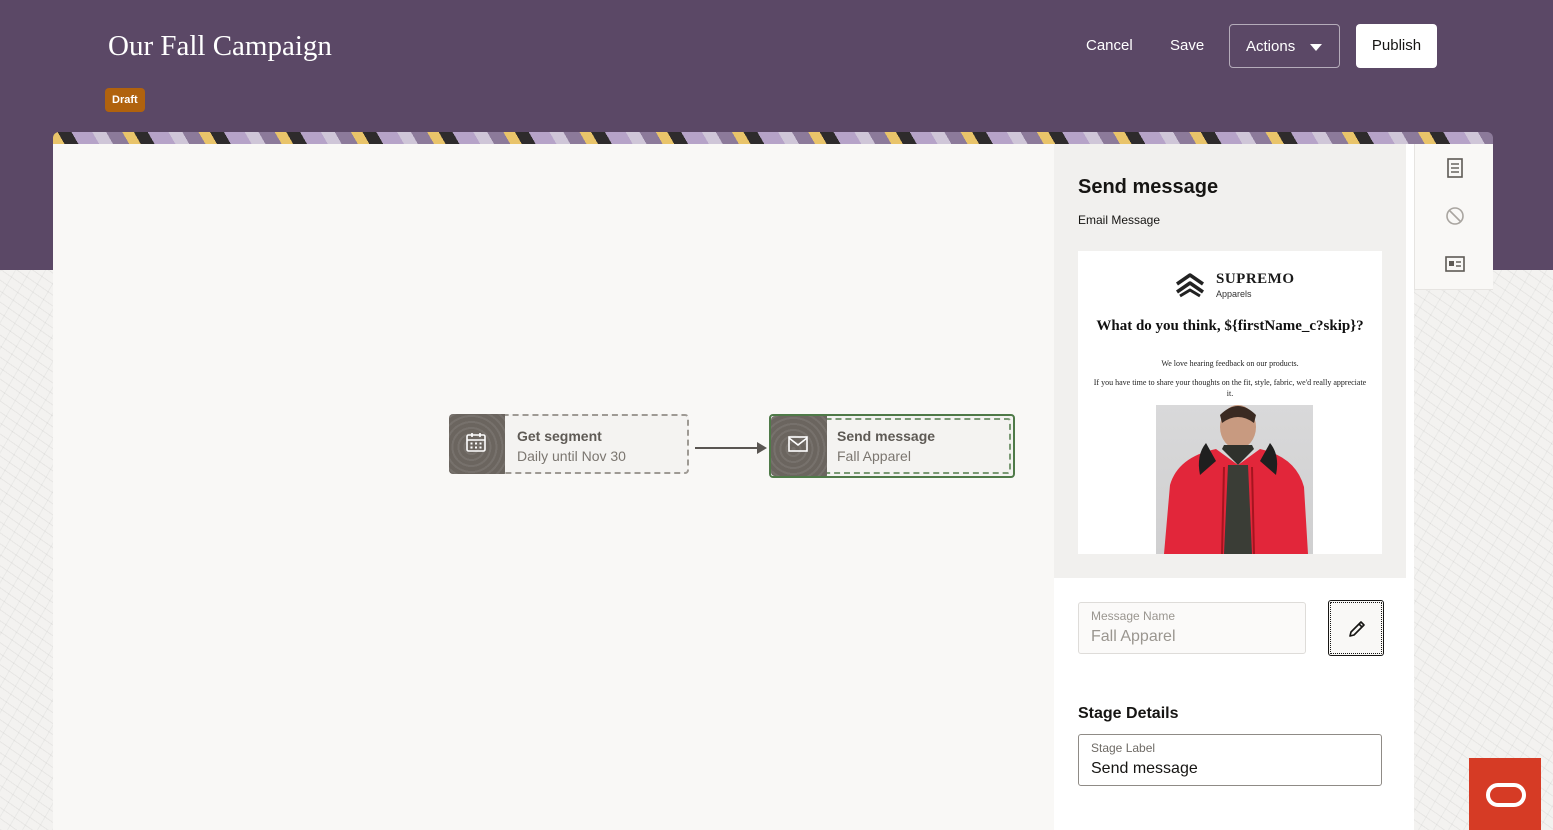 Image resolution: width=1553 pixels, height=830 pixels. Describe the element at coordinates (1109, 46) in the screenshot. I see `cancel-button: Cancel` at that location.